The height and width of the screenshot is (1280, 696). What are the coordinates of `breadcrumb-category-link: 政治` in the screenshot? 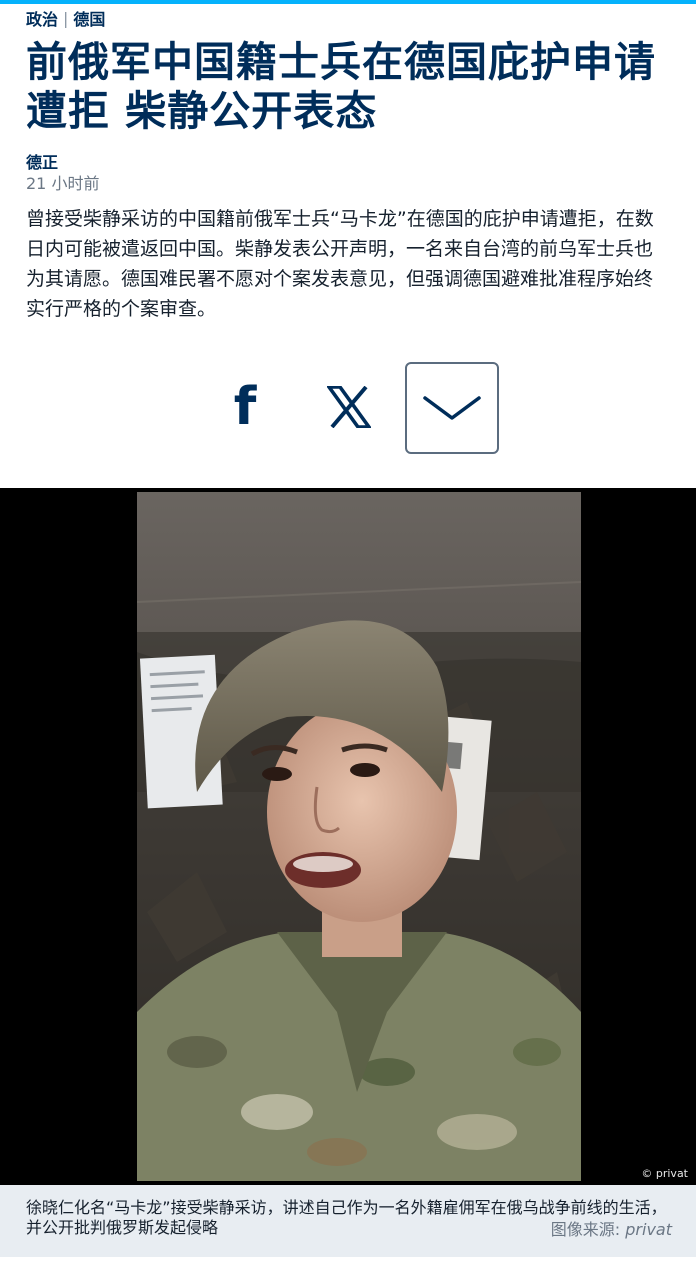 It's located at (42, 18).